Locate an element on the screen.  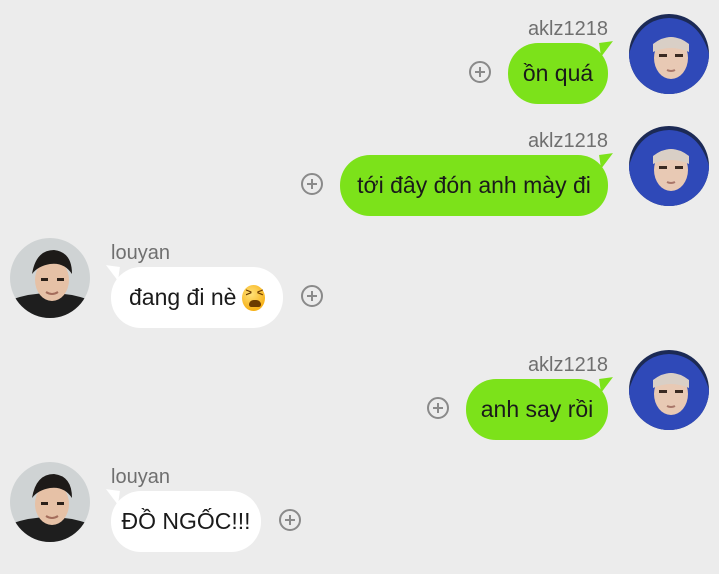
message-bubble: đang đi nè is located at coordinates (197, 297).